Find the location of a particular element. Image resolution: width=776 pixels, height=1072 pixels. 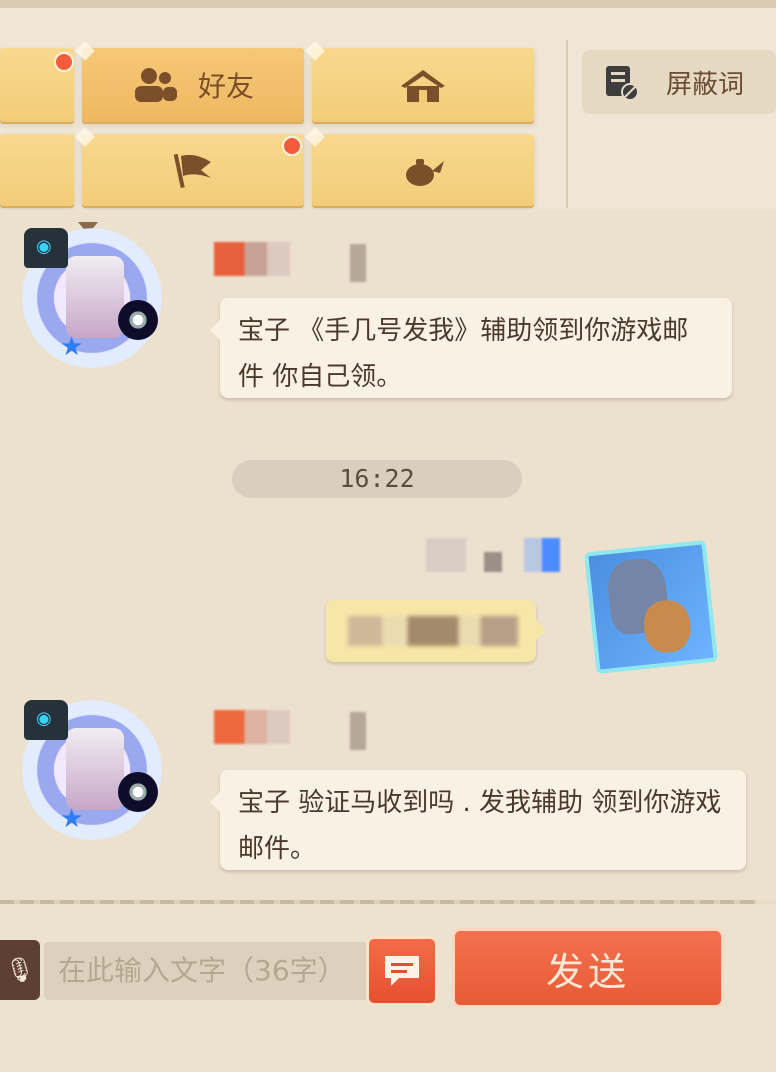

message-input: 在此输入文字（36字） is located at coordinates (209, 971).